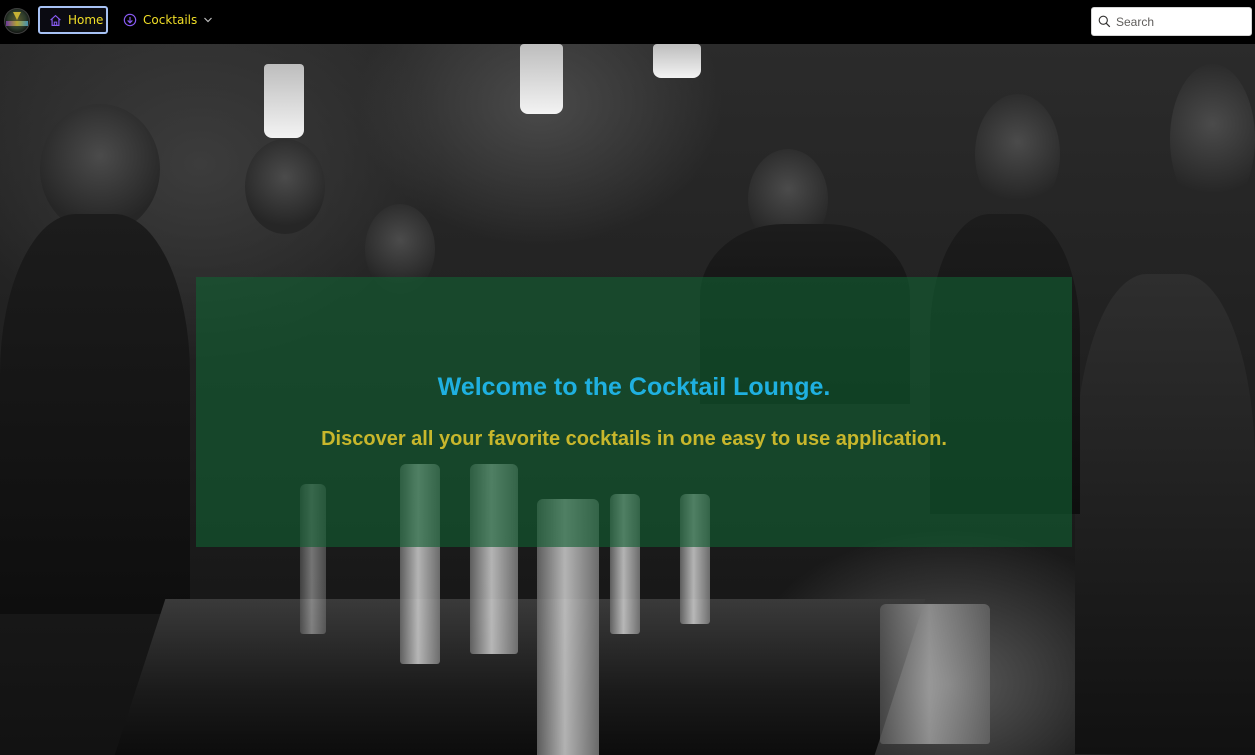 The image size is (1255, 755). I want to click on circle-arrow-down-icon, so click(130, 20).